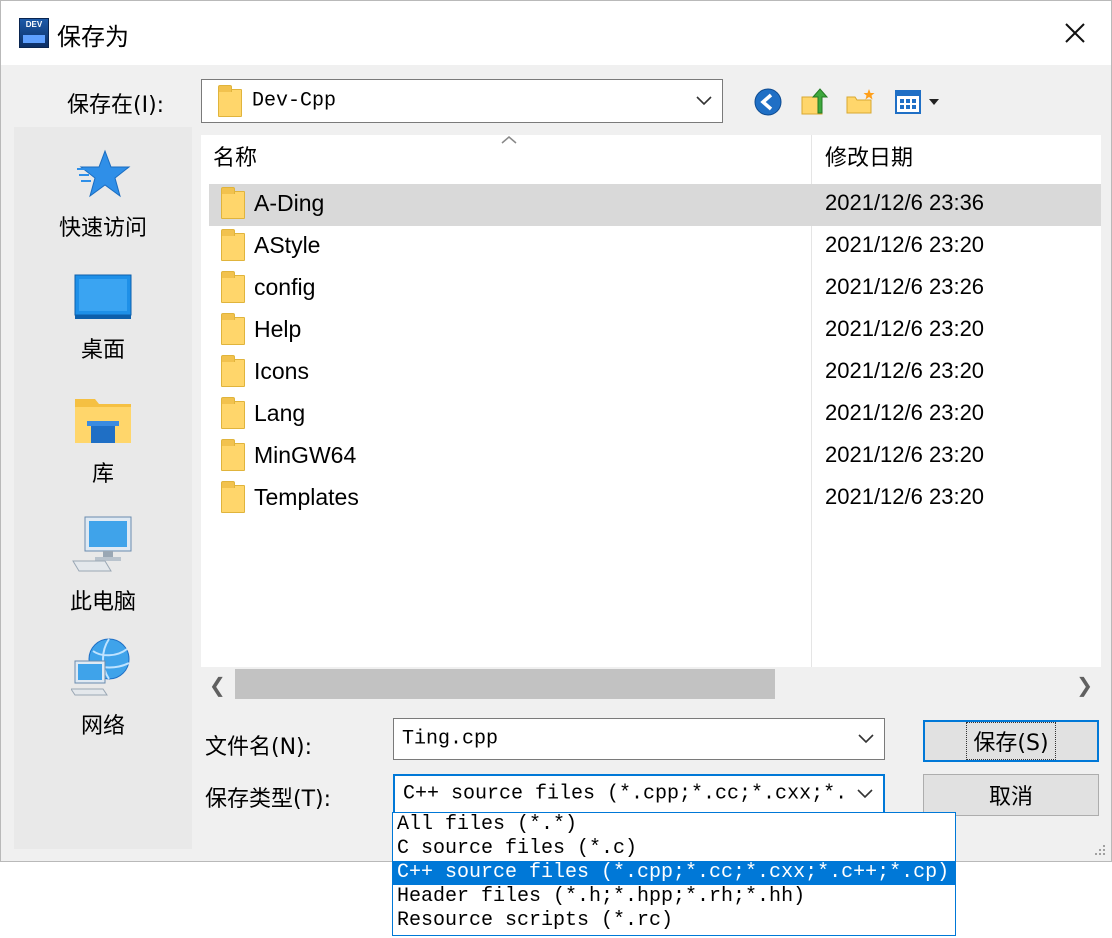  I want to click on places-bar: 快速访问 桌面 库 此电脑 网络, so click(103, 488).